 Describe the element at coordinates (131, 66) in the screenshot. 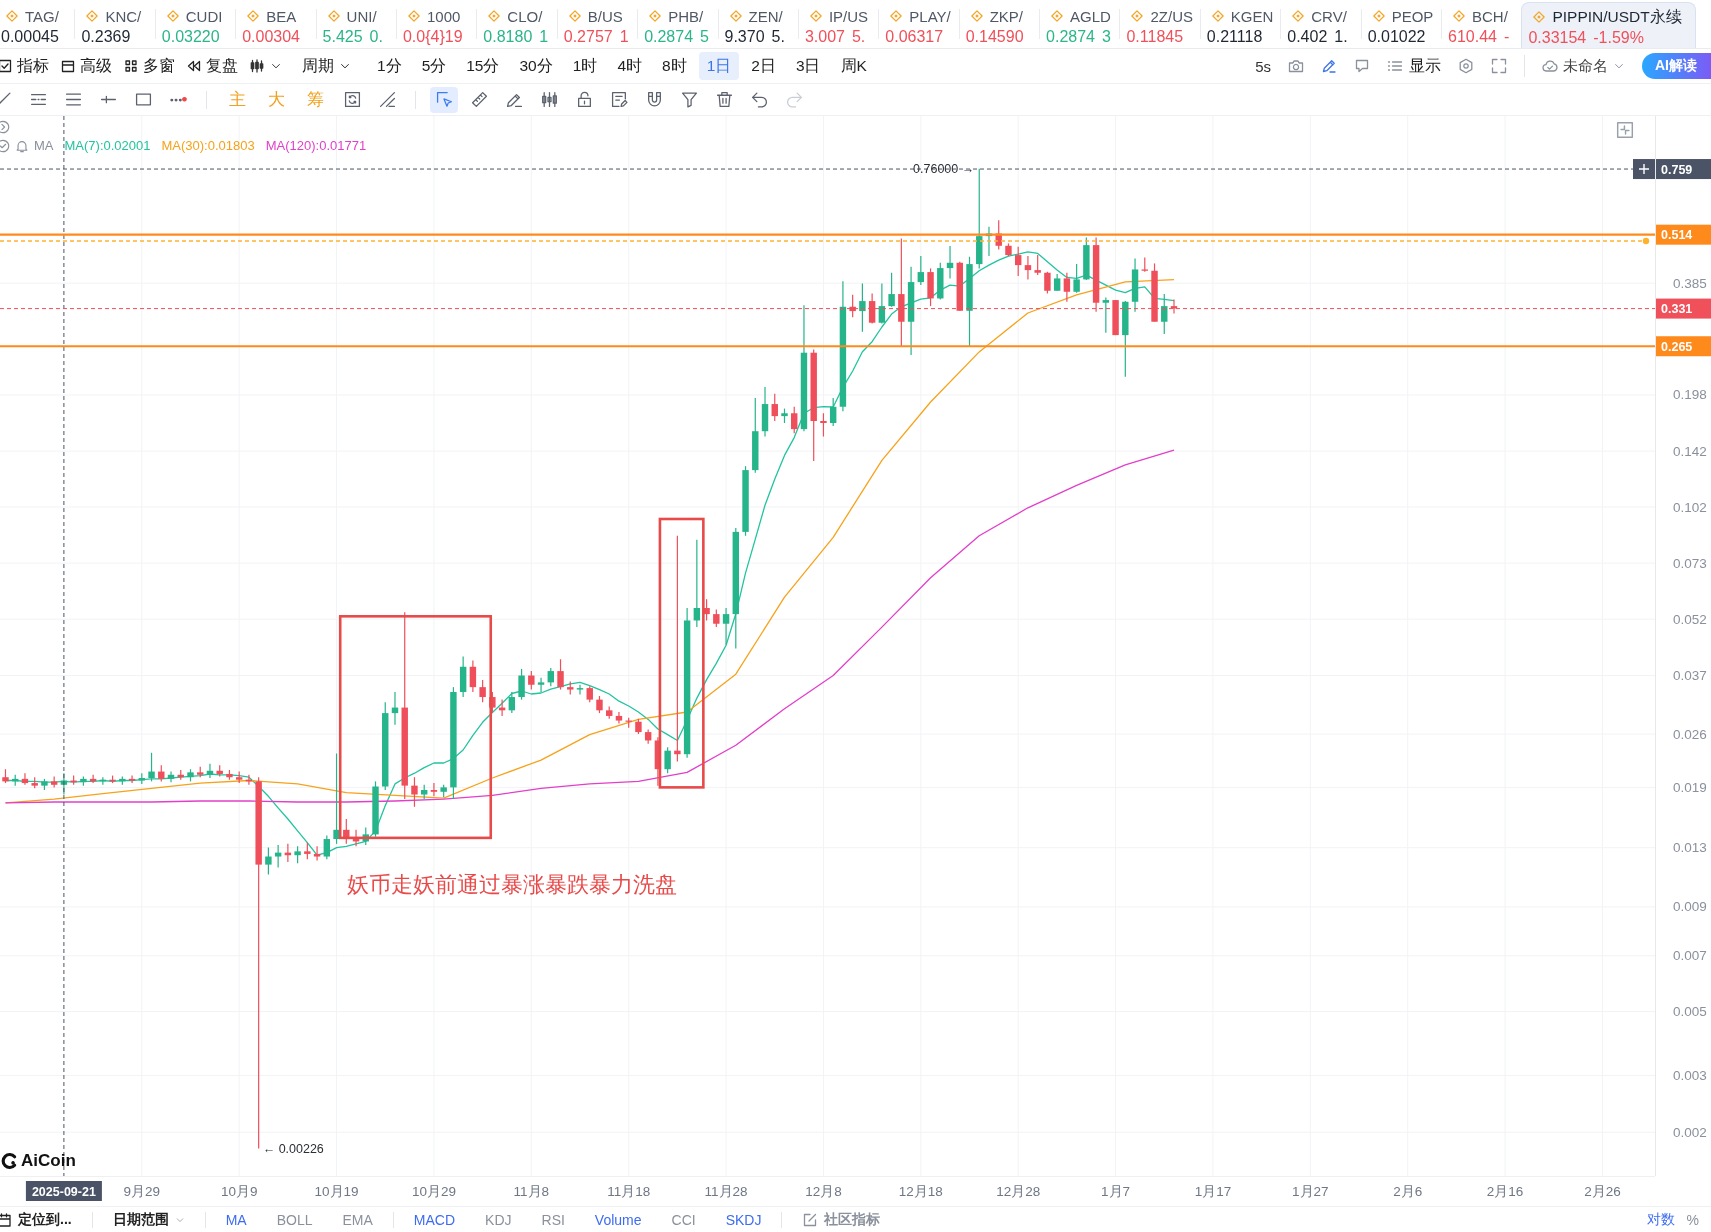

I see `grid-icon` at that location.